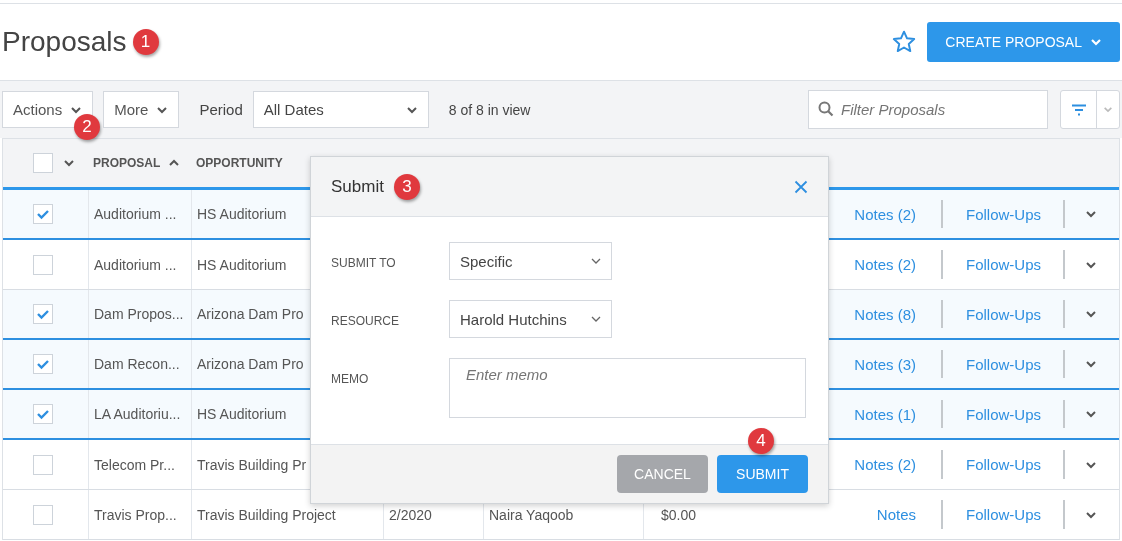 This screenshot has width=1122, height=541. Describe the element at coordinates (885, 364) in the screenshot. I see `notes-link: Notes (3)` at that location.